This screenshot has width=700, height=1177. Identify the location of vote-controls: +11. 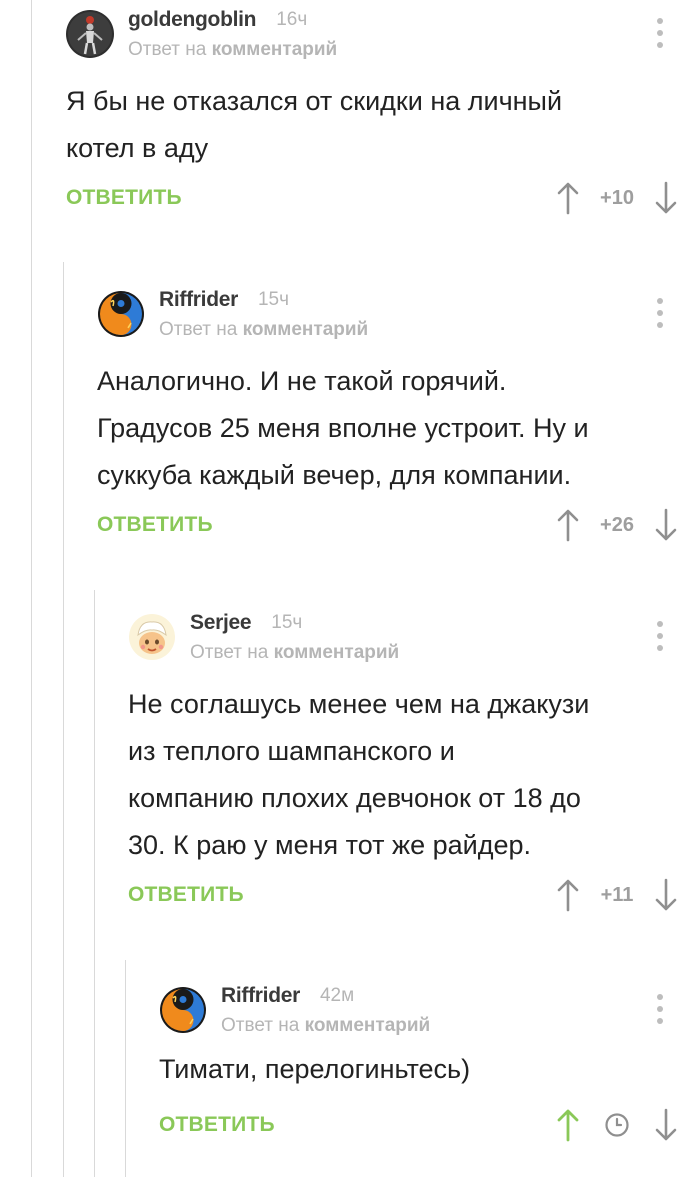
(617, 895).